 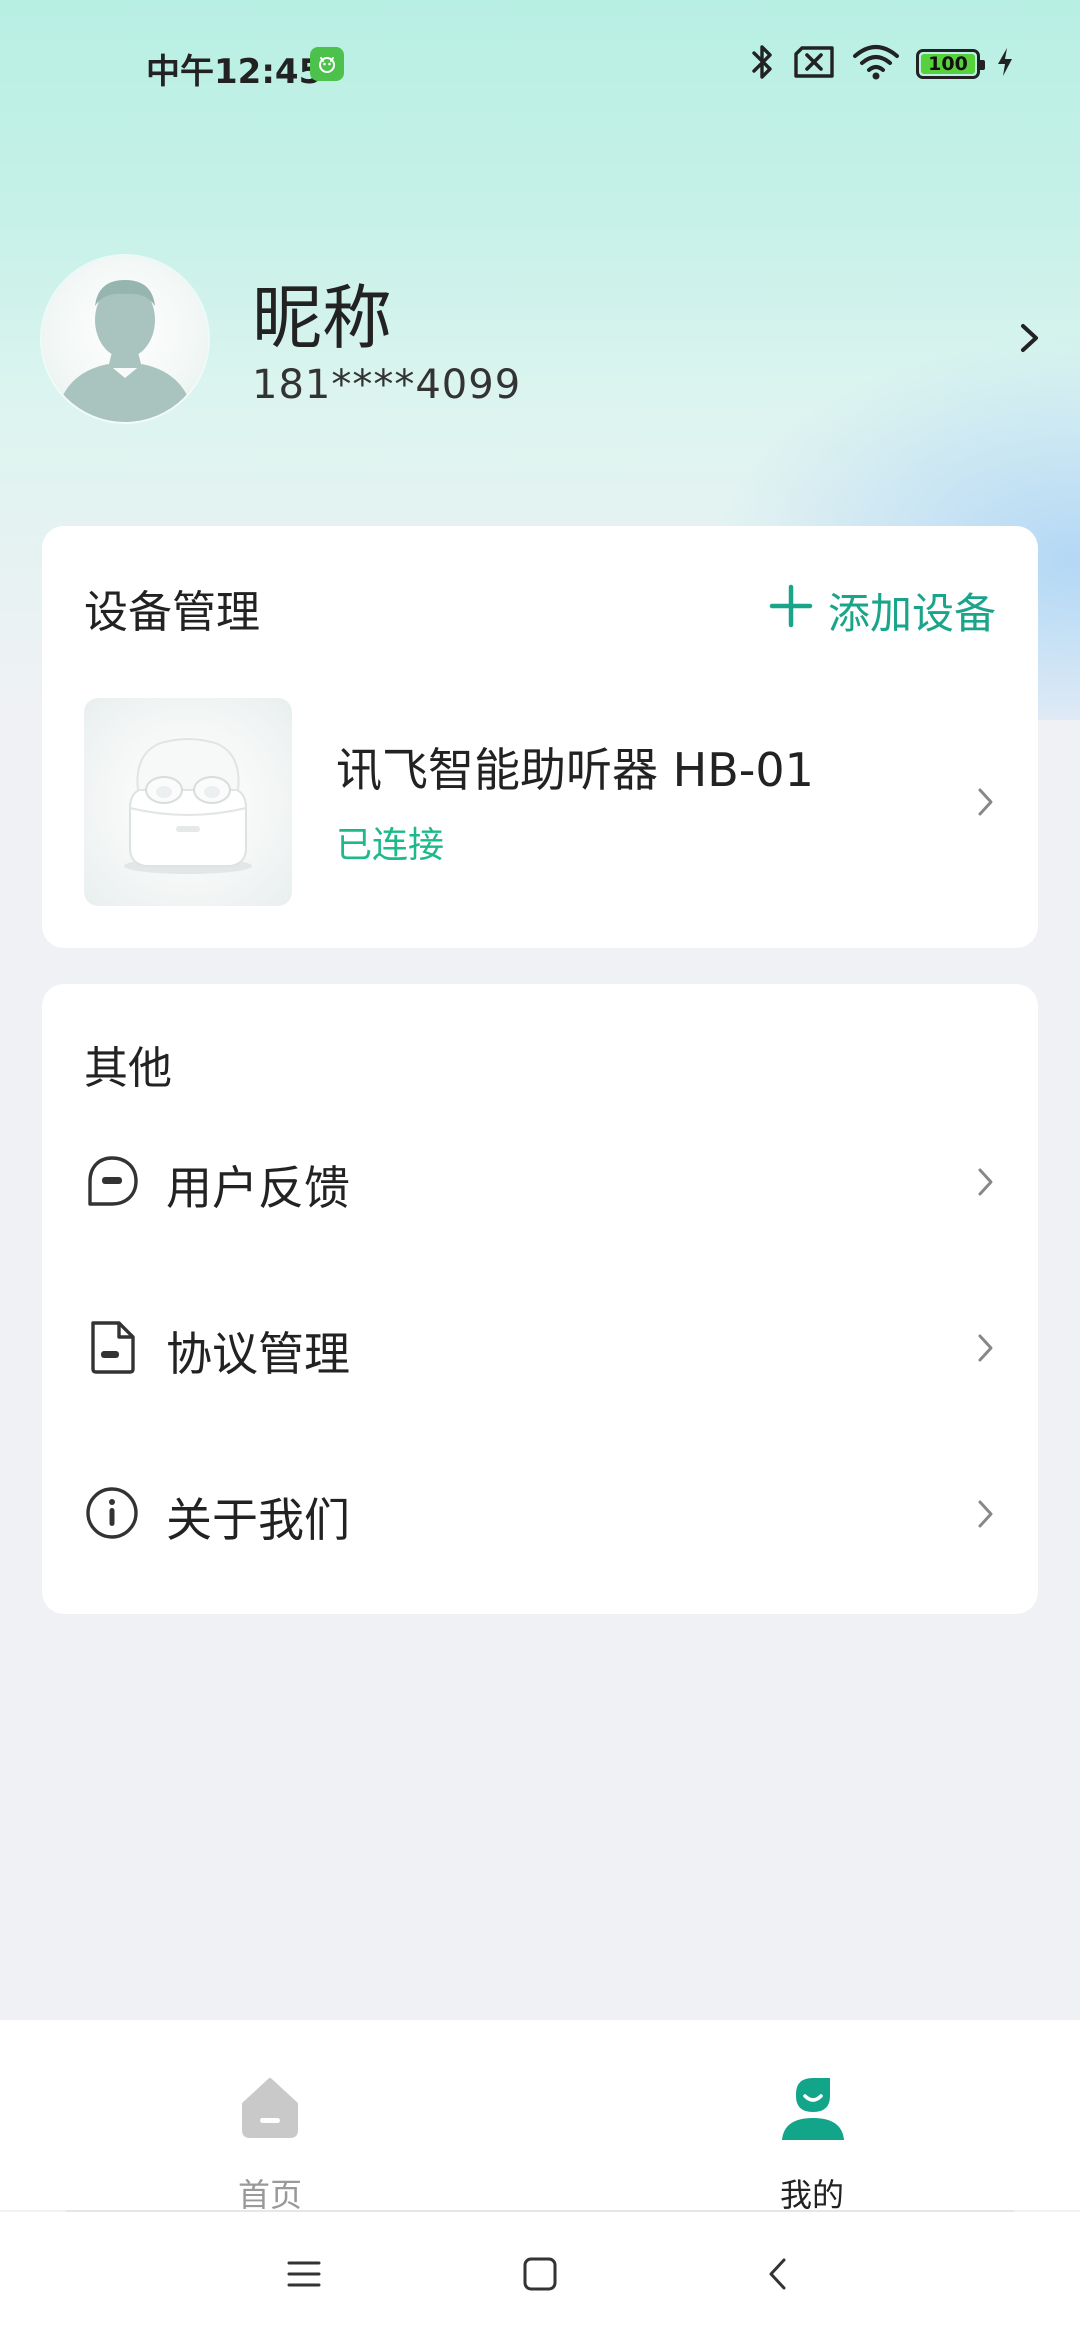 I want to click on system-navigation-bar, so click(x=540, y=2276).